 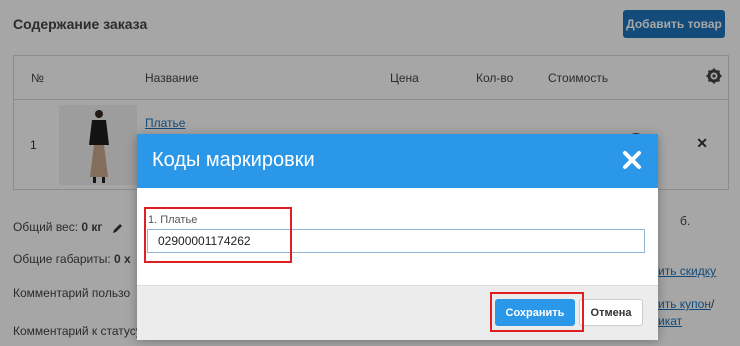 I want to click on cancel-button: Отмена, so click(x=611, y=312).